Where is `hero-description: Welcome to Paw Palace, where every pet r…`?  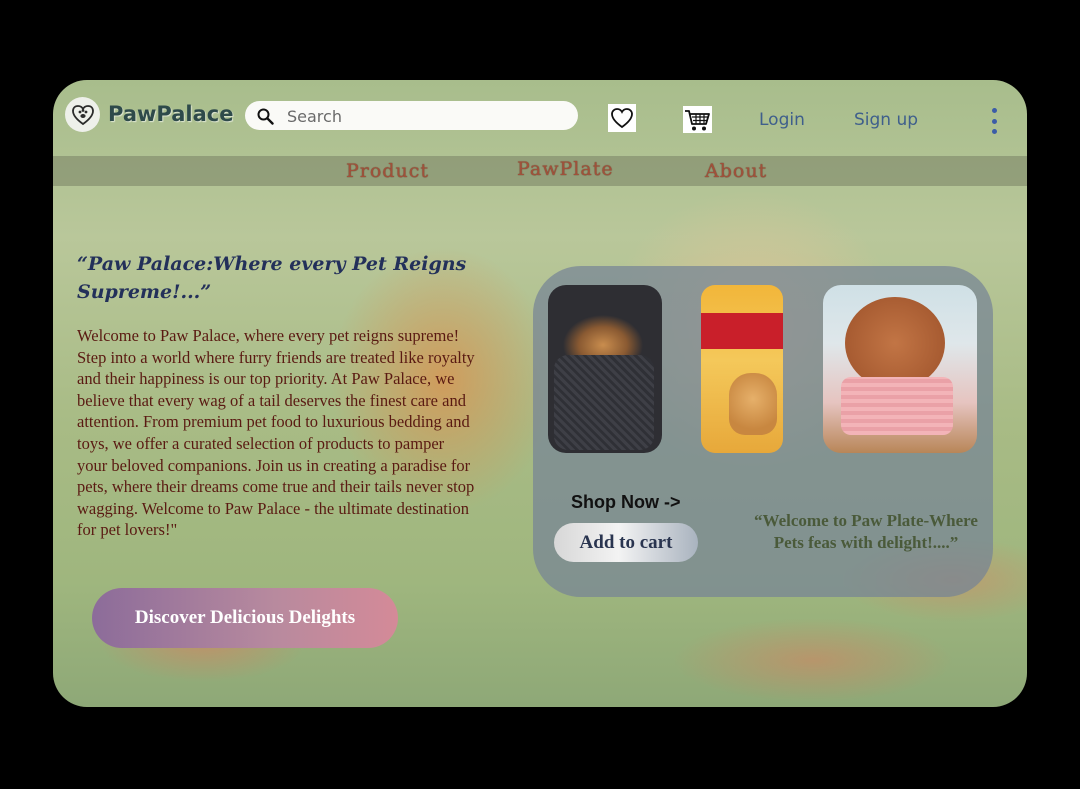 hero-description: Welcome to Paw Palace, where every pet r… is located at coordinates (276, 433).